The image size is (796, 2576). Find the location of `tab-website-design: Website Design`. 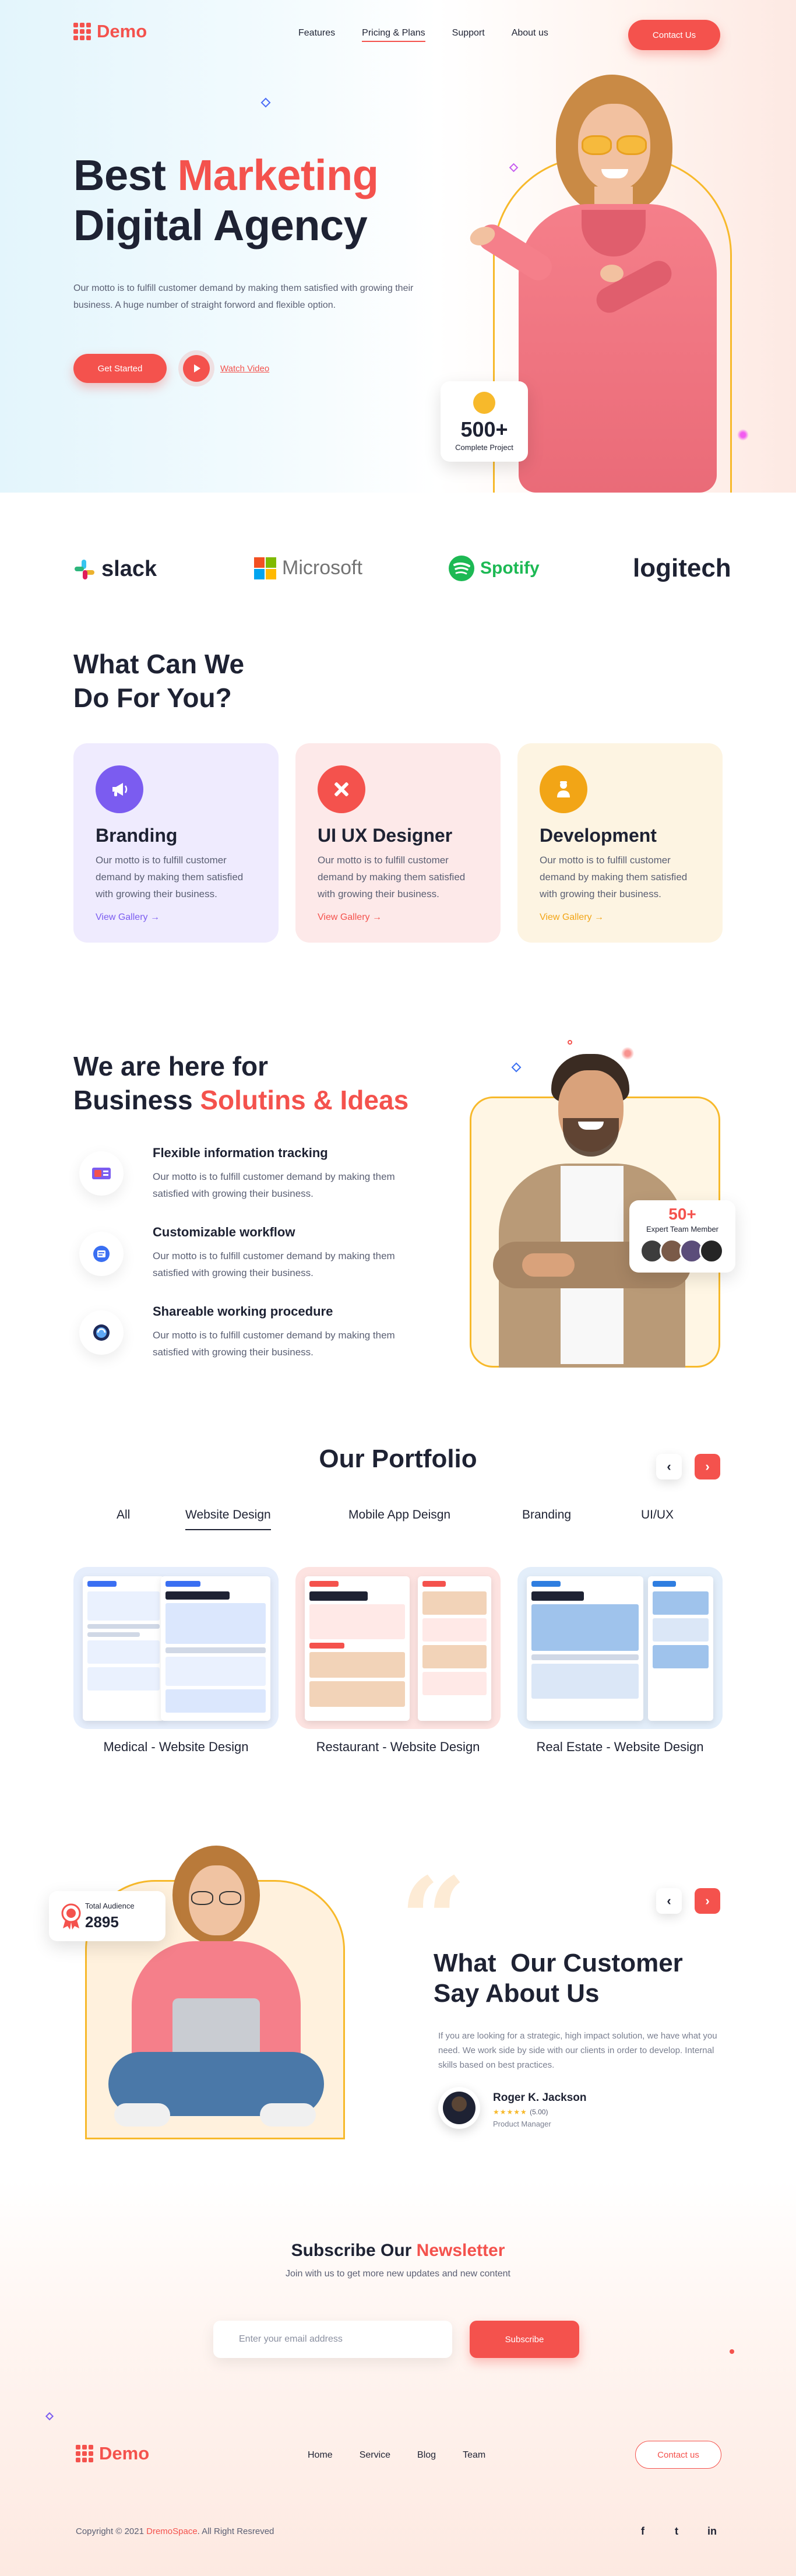

tab-website-design: Website Design is located at coordinates (228, 1519).